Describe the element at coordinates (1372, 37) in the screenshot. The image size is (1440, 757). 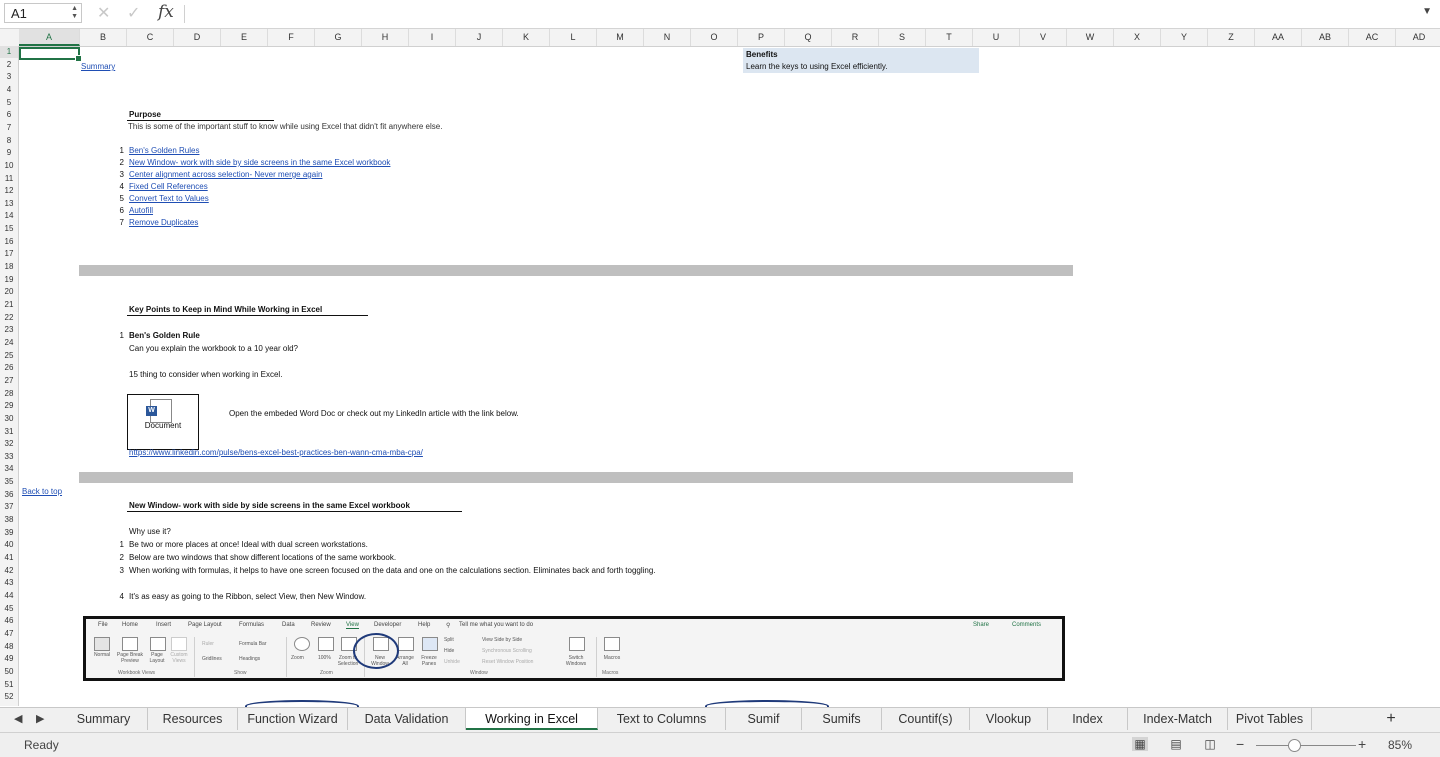
I see `column-header: AC` at that location.